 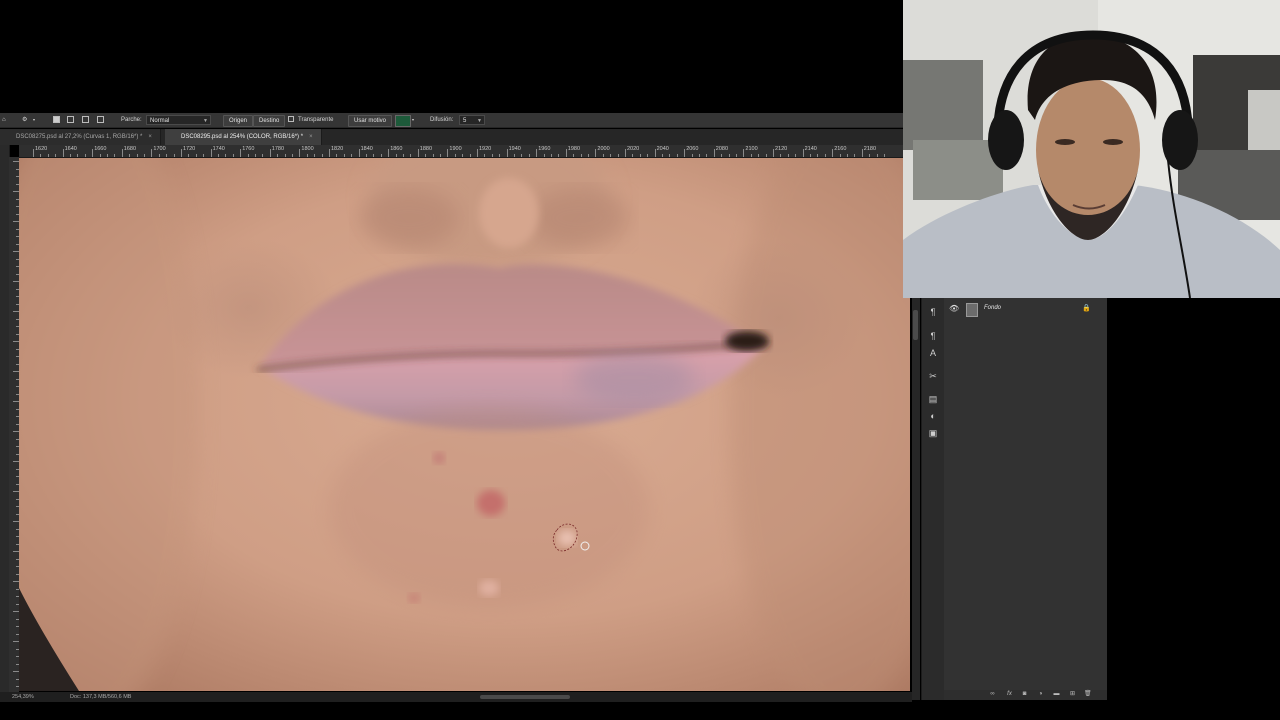 What do you see at coordinates (933, 312) in the screenshot?
I see `paragraph-icon: ¶` at bounding box center [933, 312].